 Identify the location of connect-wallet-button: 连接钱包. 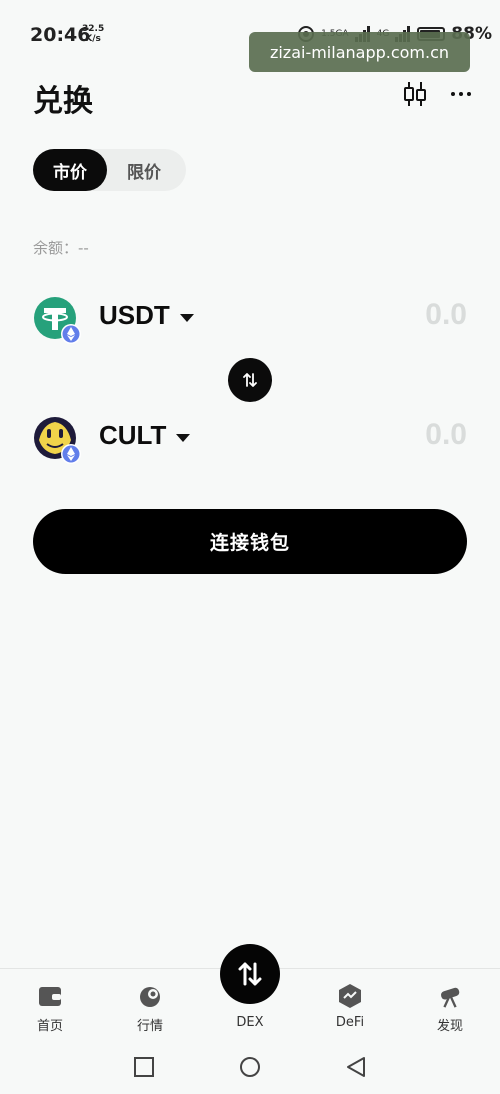
(250, 541).